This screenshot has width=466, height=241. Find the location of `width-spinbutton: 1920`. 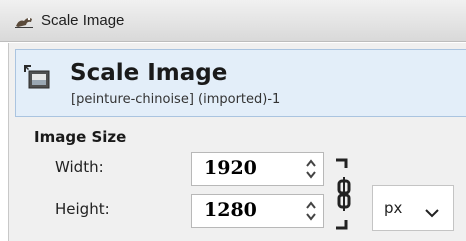

width-spinbutton: 1920 is located at coordinates (257, 169).